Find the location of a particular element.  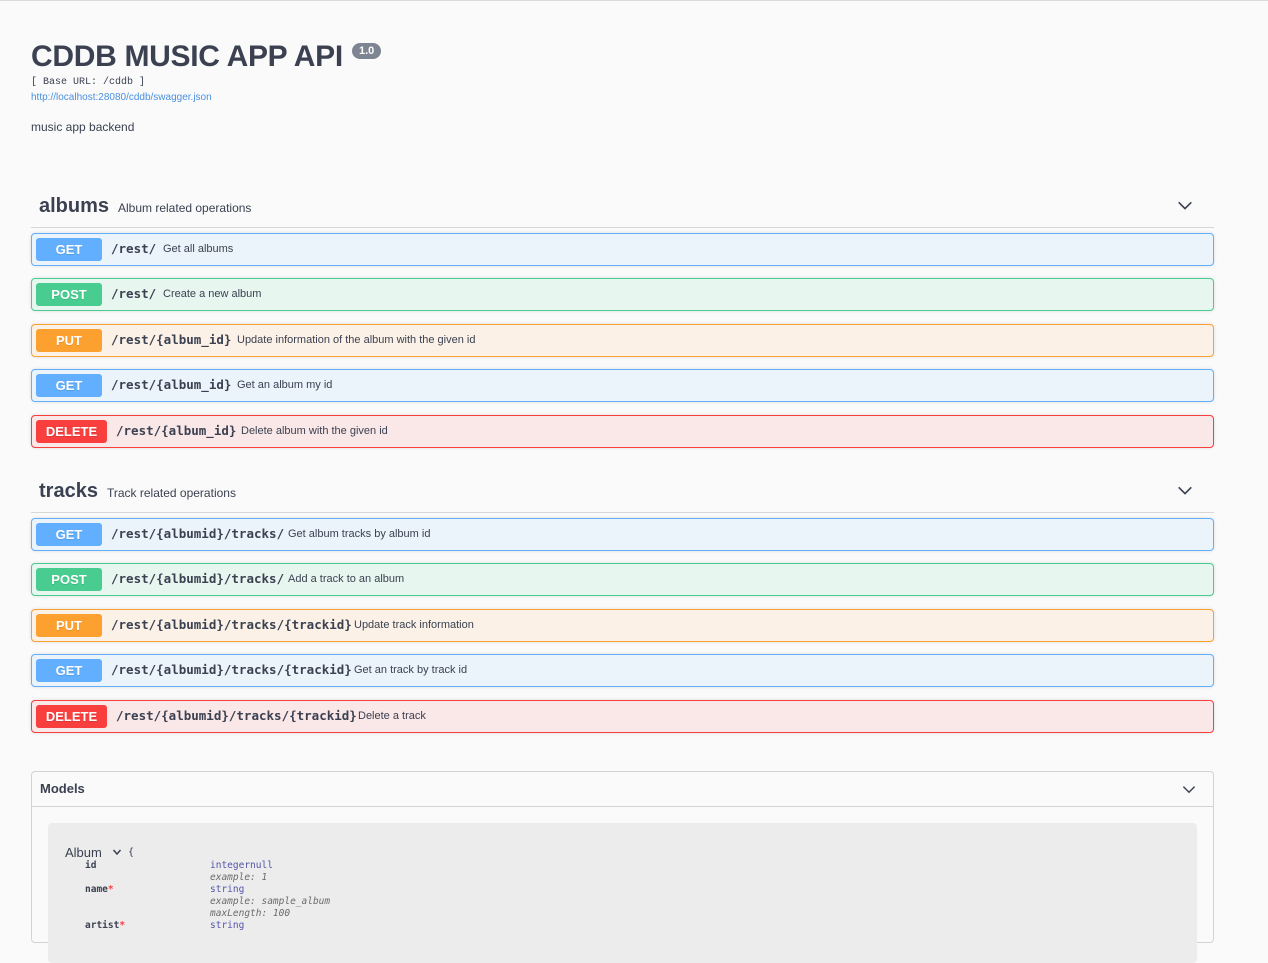

operation-post-album: POST /rest/ Create a new album is located at coordinates (622, 294).